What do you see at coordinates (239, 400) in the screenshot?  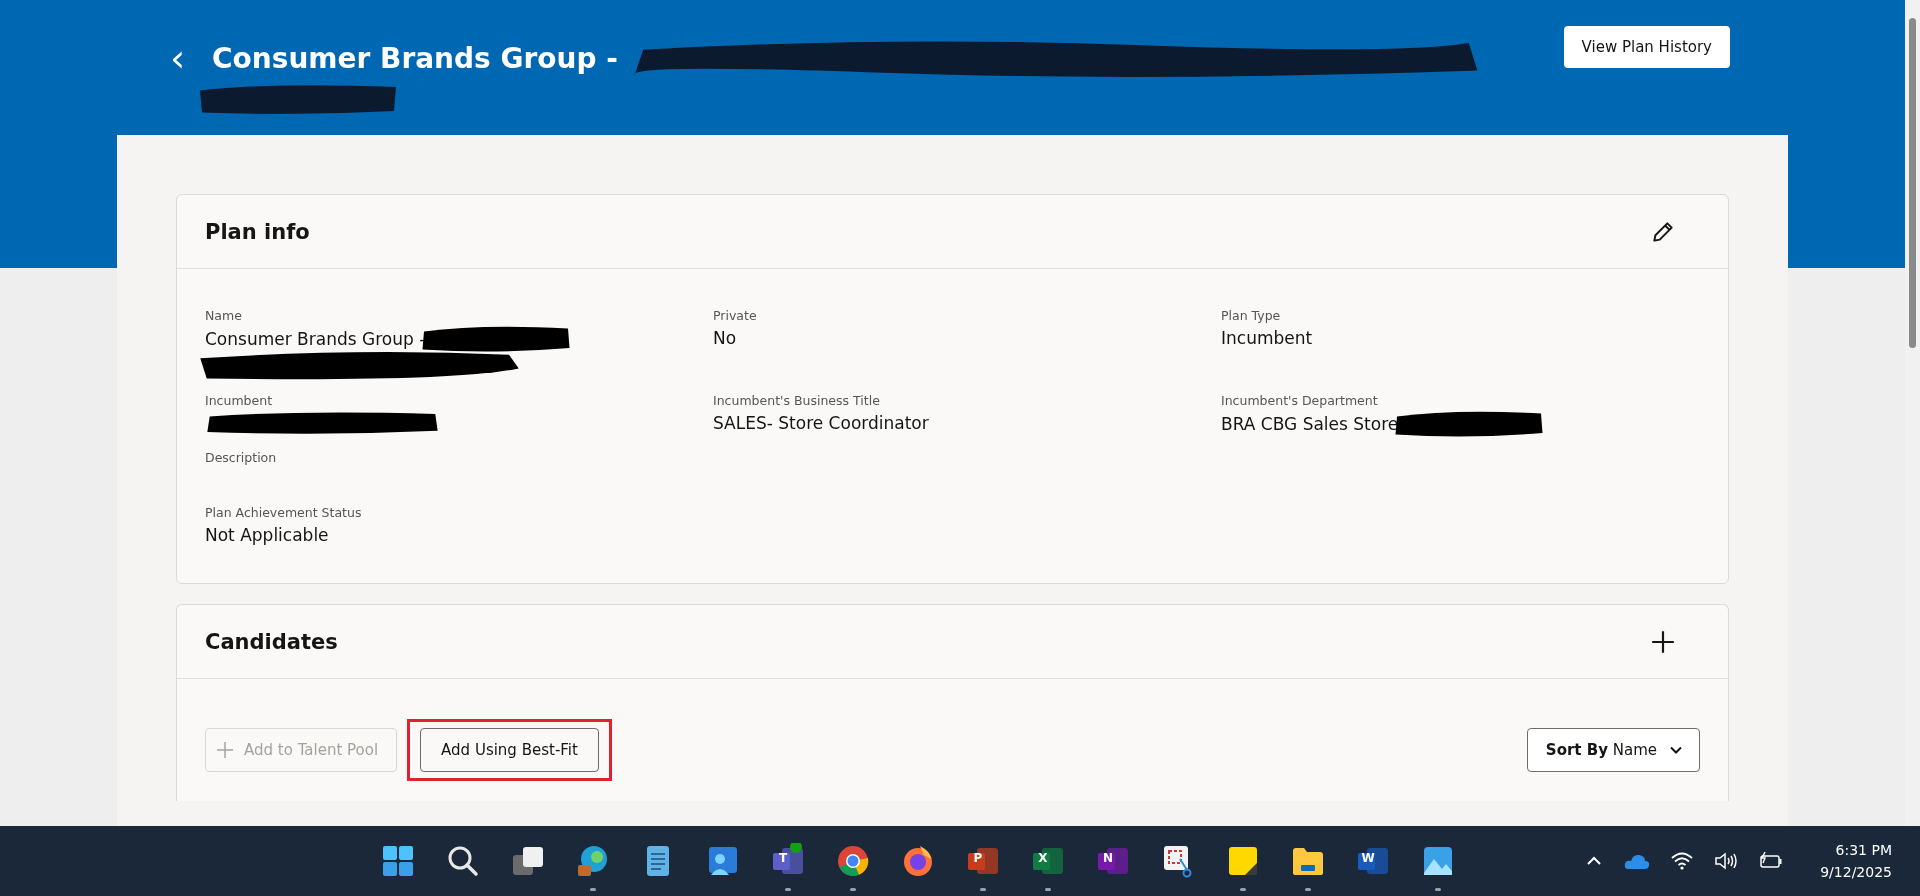 I see `field-label: Incumbent` at bounding box center [239, 400].